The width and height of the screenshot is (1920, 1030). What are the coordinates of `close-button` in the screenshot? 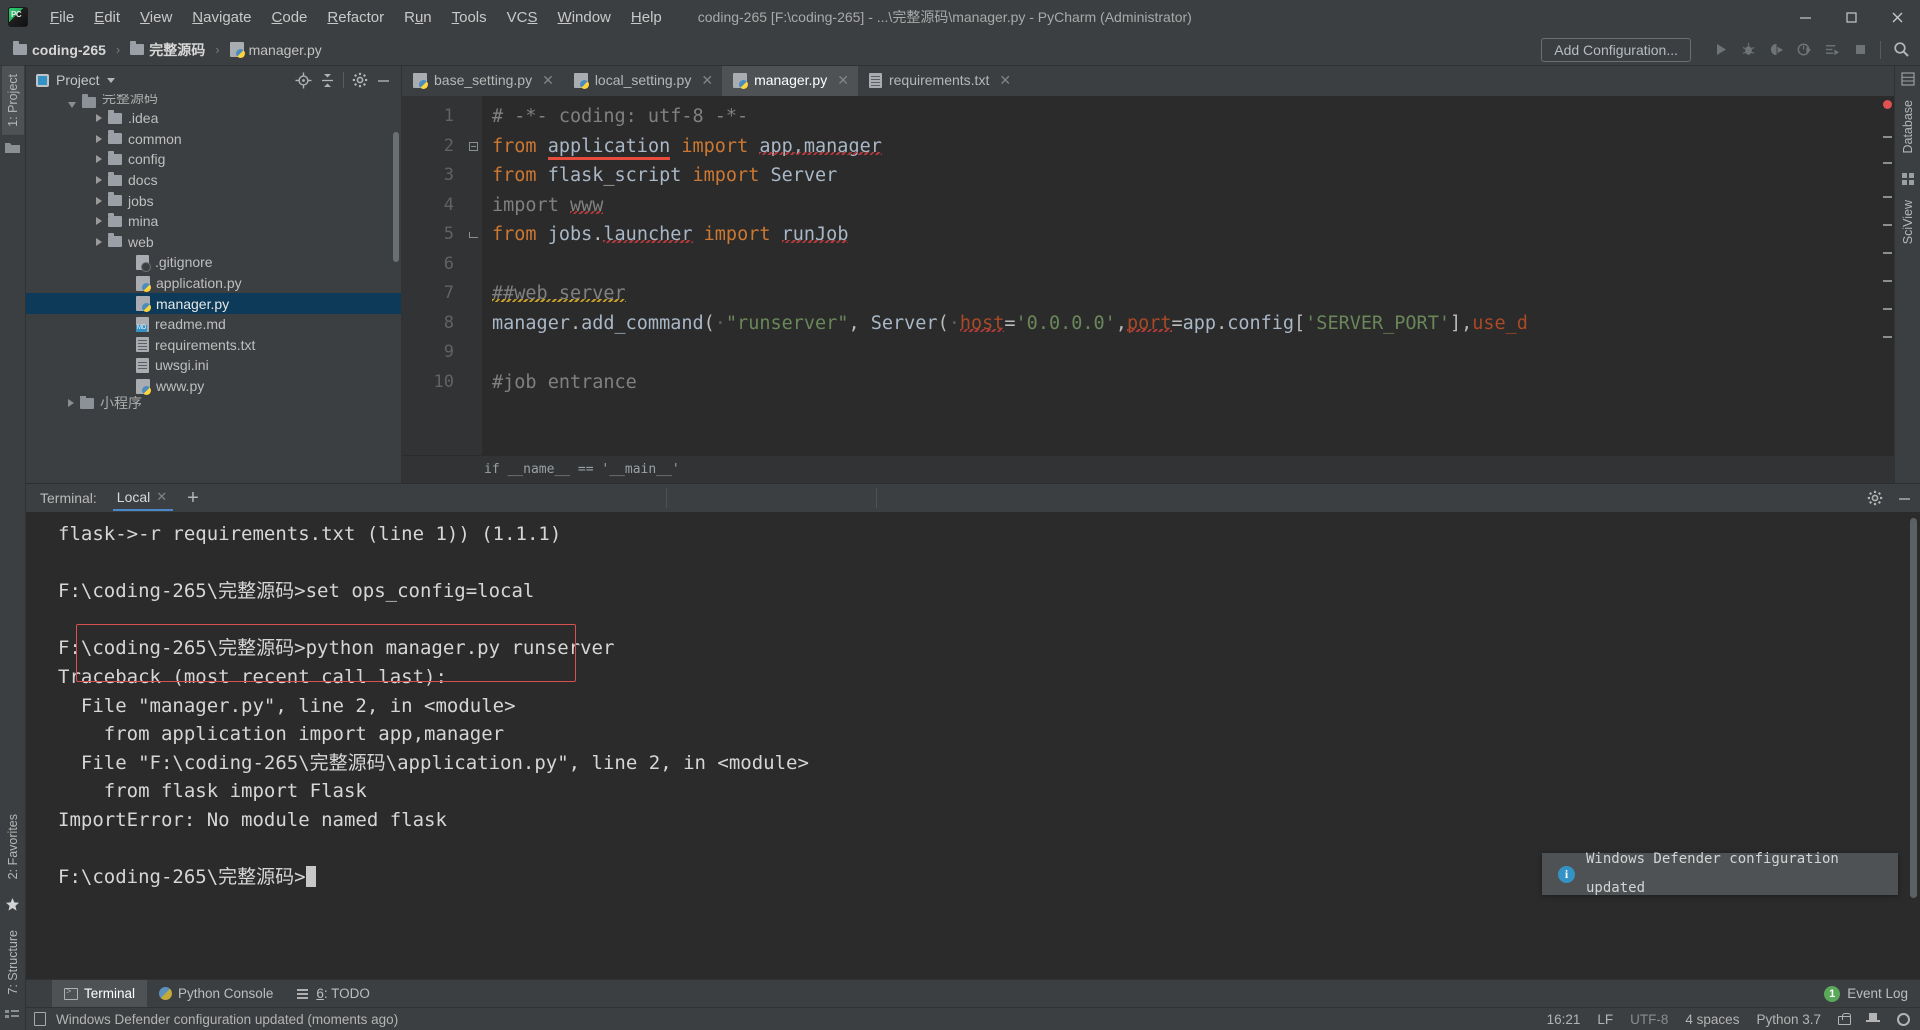 It's located at (1897, 17).